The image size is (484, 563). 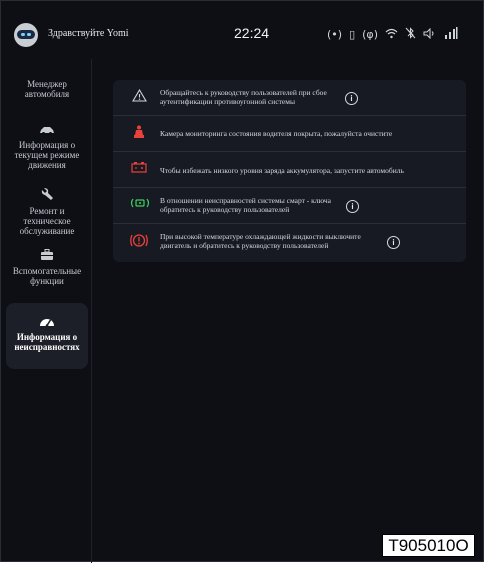 What do you see at coordinates (47, 221) in the screenshot?
I see `sidebar-item-label: Ремонт и техническое обслуживание` at bounding box center [47, 221].